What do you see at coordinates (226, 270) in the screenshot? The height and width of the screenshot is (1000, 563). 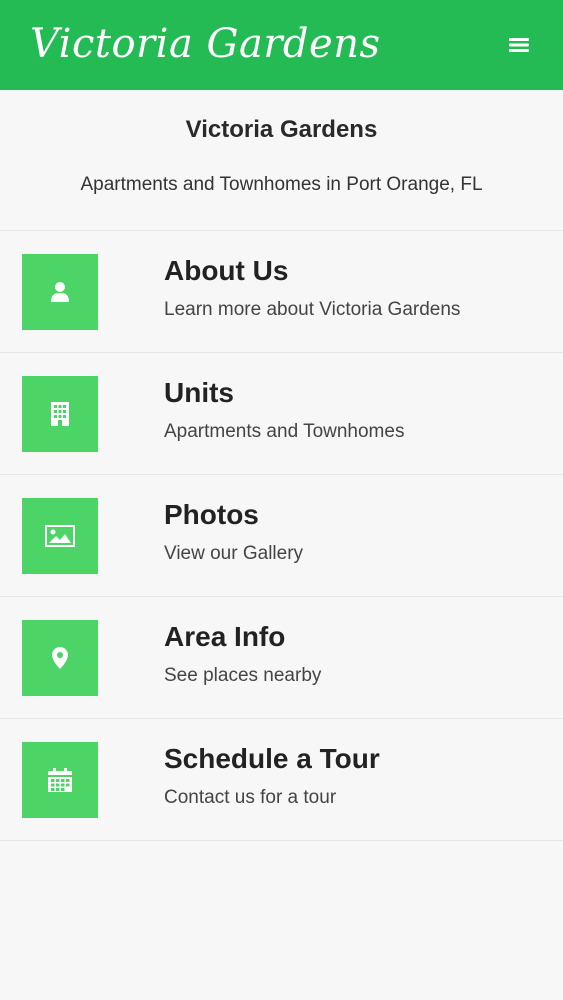 I see `nav-item-title: About Us` at bounding box center [226, 270].